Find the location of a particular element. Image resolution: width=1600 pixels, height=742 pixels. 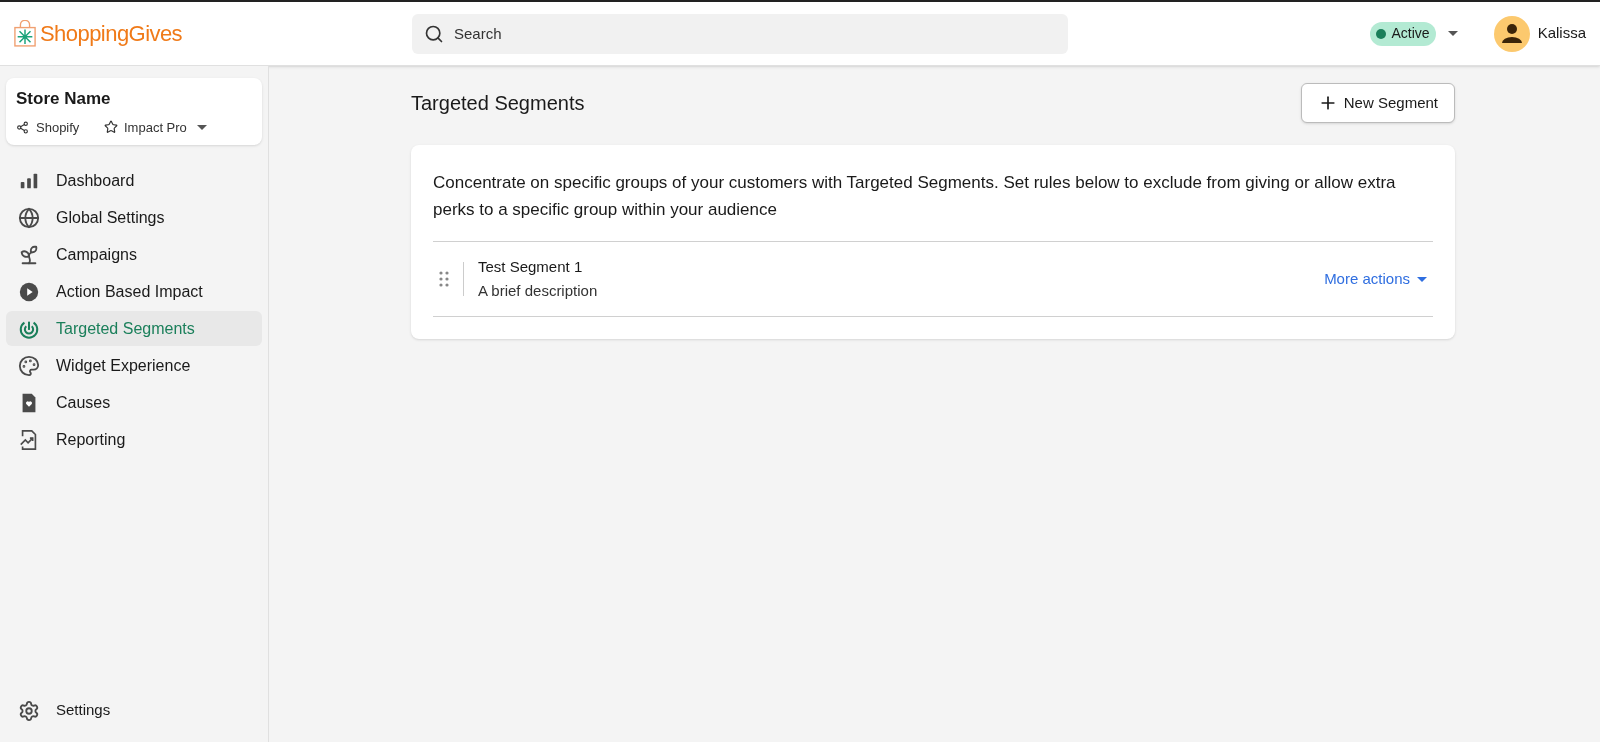

sidebar-item: Campaigns is located at coordinates (134, 254).